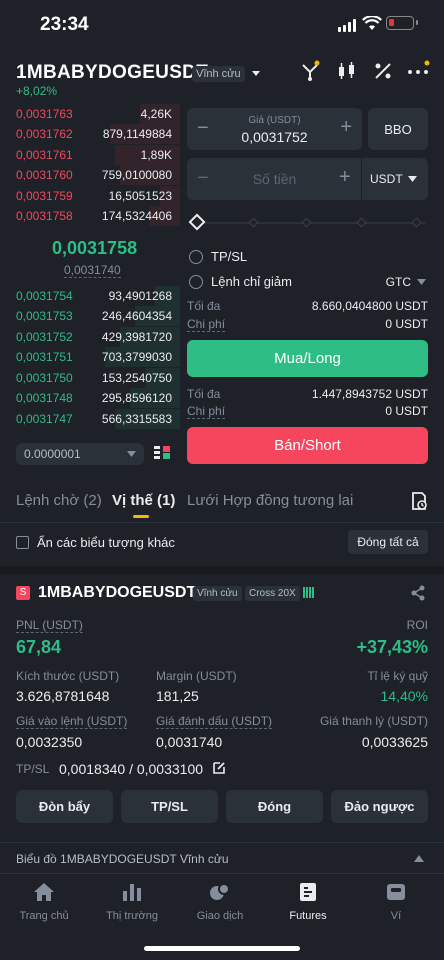 The image size is (444, 960). Describe the element at coordinates (220, 901) in the screenshot. I see `nav-trade: Giao dịch` at that location.